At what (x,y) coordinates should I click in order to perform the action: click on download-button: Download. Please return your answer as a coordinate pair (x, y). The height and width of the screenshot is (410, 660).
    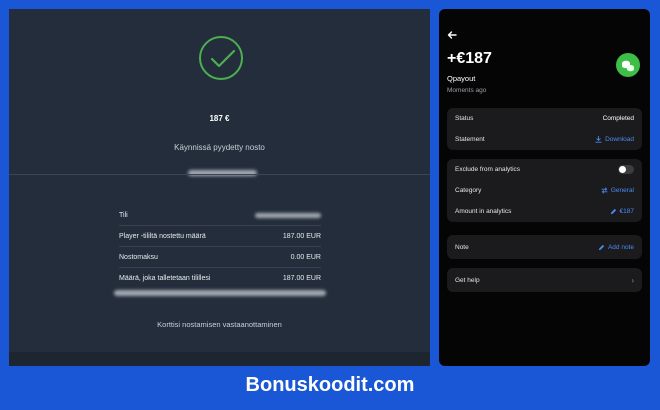
    Looking at the image, I should click on (614, 139).